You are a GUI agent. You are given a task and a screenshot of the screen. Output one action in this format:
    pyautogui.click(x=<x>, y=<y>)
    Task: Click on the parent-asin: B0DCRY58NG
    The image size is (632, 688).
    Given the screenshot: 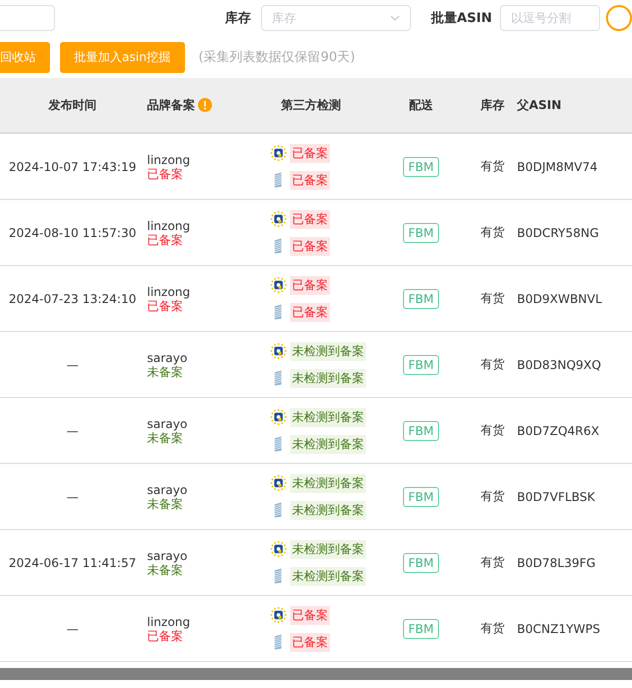 What is the action you would take?
    pyautogui.click(x=557, y=233)
    